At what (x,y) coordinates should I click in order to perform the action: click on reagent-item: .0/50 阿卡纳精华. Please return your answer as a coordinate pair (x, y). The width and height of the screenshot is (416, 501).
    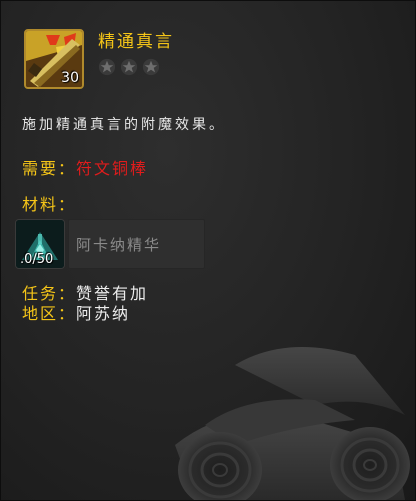
    Looking at the image, I should click on (110, 244).